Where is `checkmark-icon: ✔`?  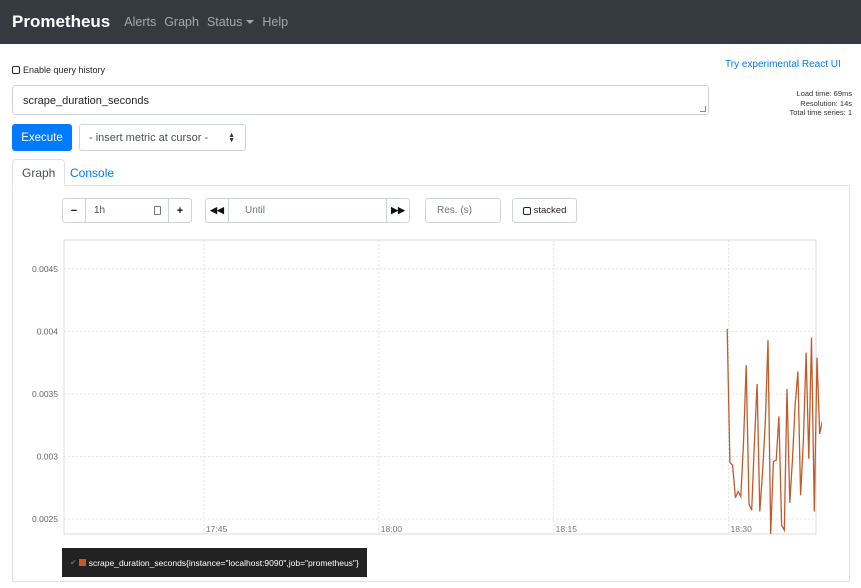
checkmark-icon: ✔ is located at coordinates (73, 562).